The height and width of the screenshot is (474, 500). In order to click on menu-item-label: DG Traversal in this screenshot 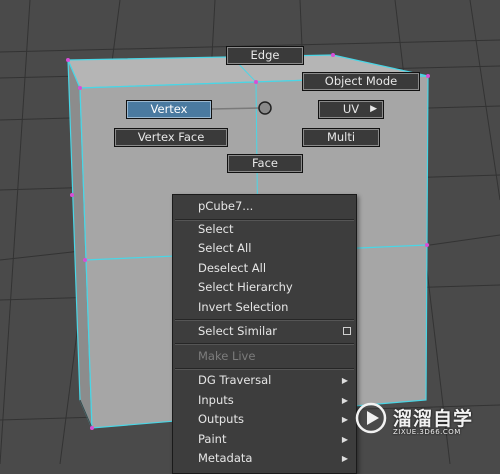, I will do `click(235, 380)`.